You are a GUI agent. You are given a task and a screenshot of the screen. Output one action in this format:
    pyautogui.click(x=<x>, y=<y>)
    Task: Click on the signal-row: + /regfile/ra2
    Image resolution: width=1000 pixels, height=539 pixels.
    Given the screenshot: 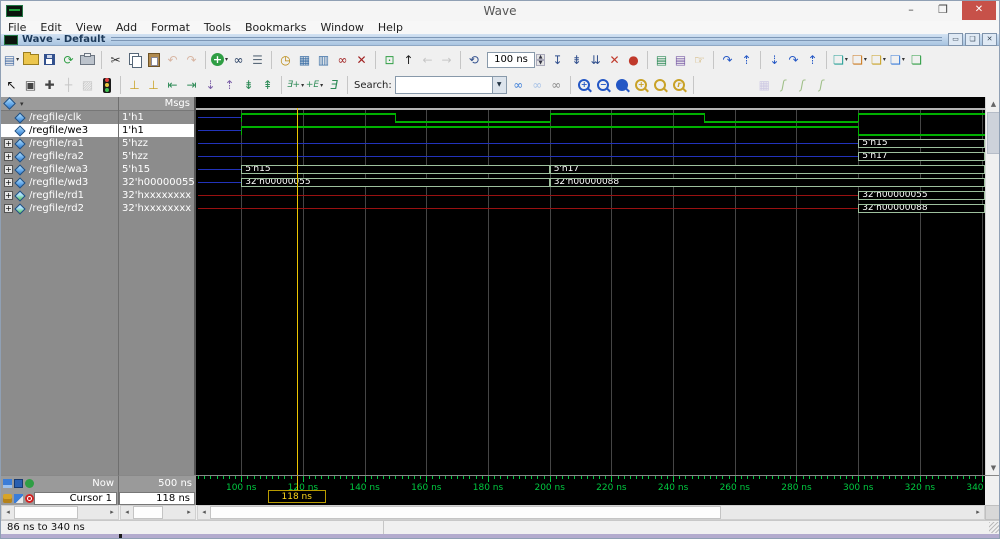 What is the action you would take?
    pyautogui.click(x=59, y=156)
    